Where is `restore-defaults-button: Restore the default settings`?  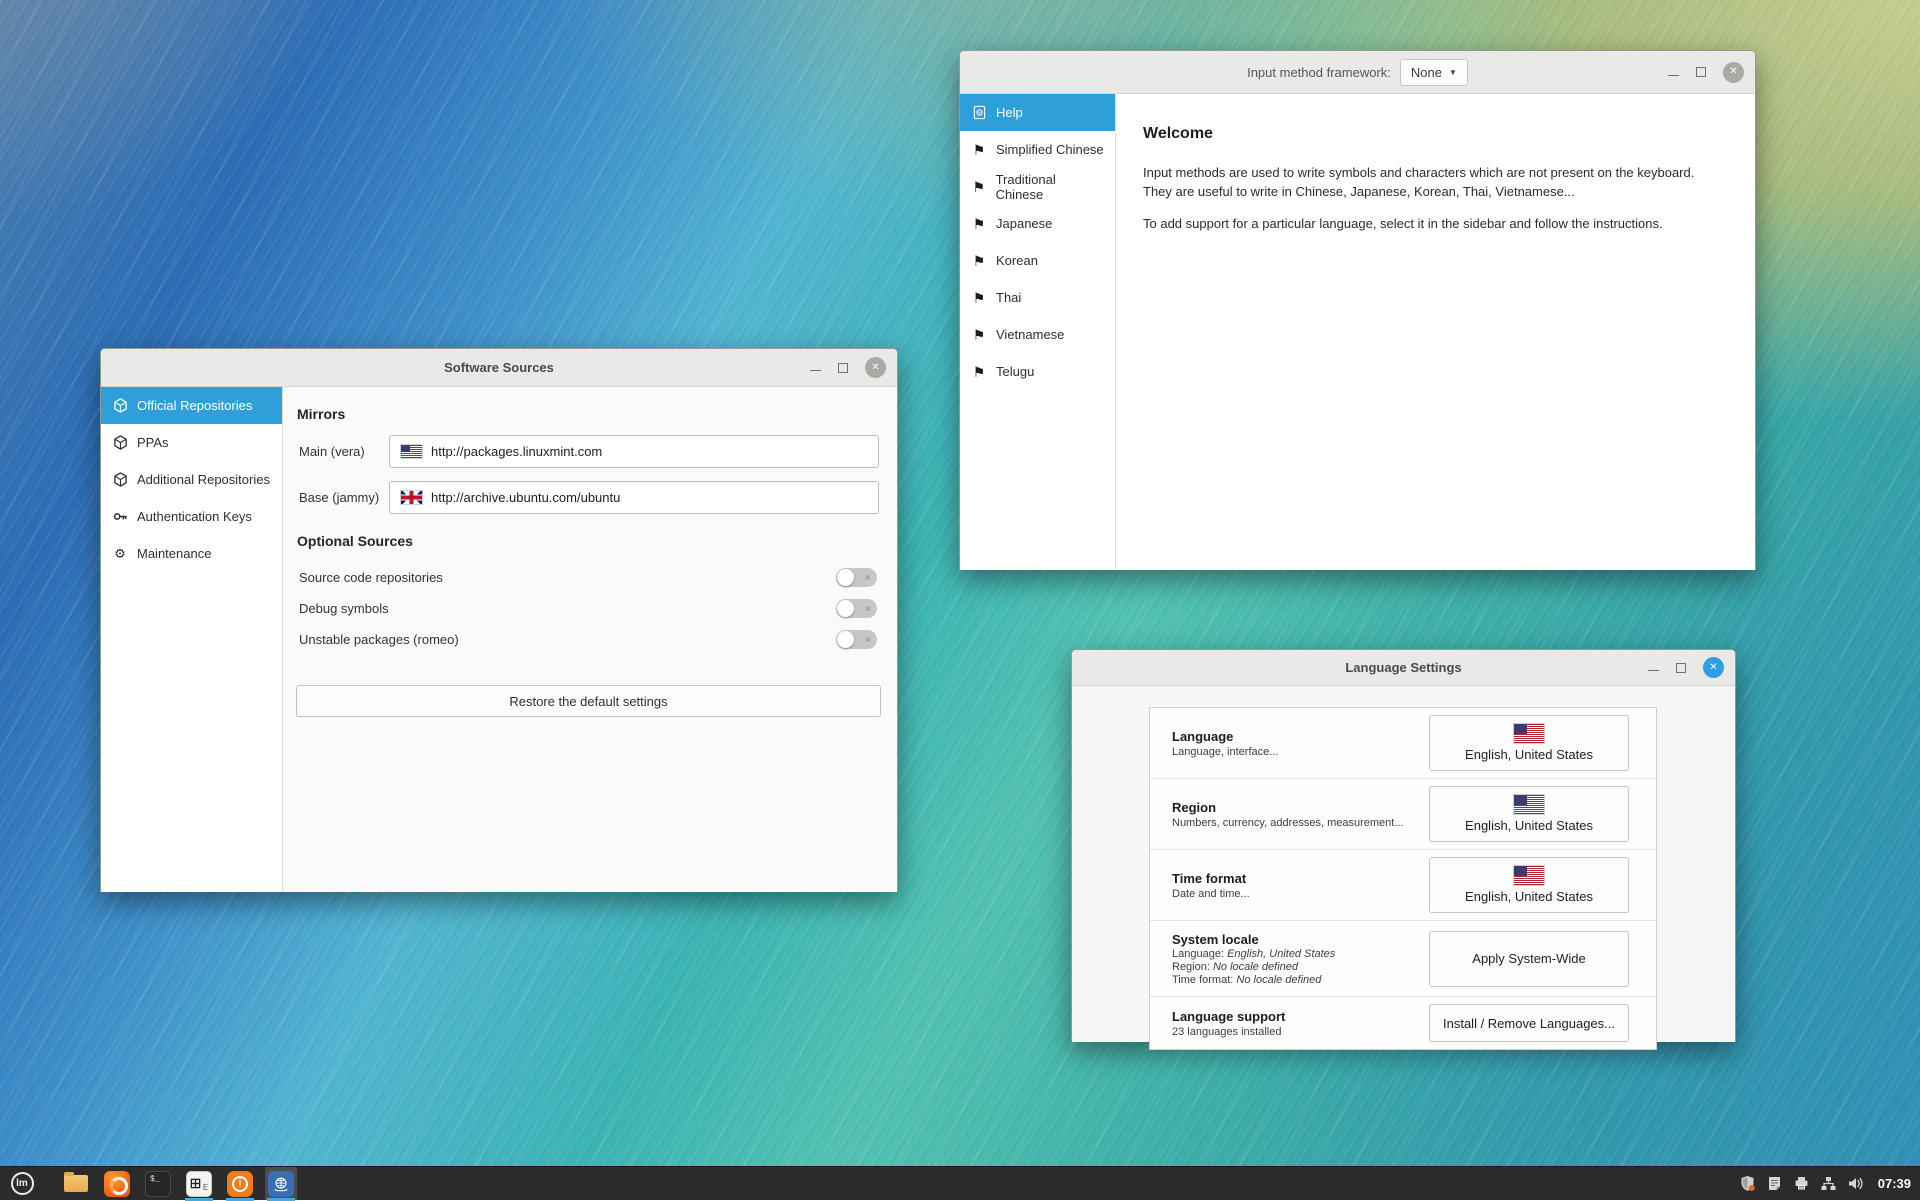 restore-defaults-button: Restore the default settings is located at coordinates (588, 701).